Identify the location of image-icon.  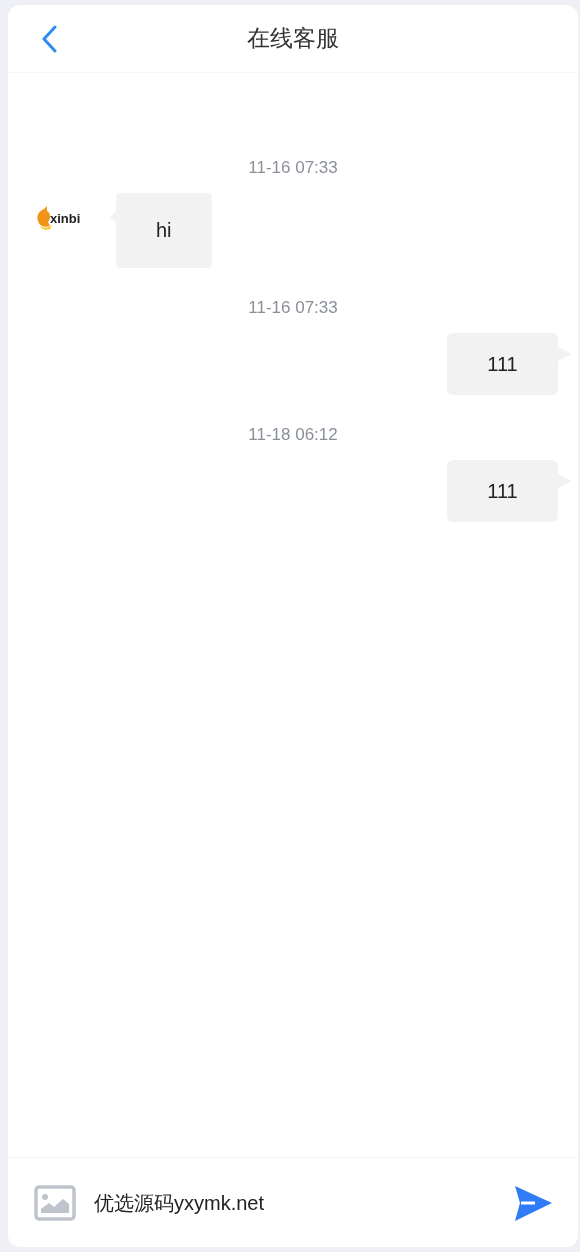
(55, 1202).